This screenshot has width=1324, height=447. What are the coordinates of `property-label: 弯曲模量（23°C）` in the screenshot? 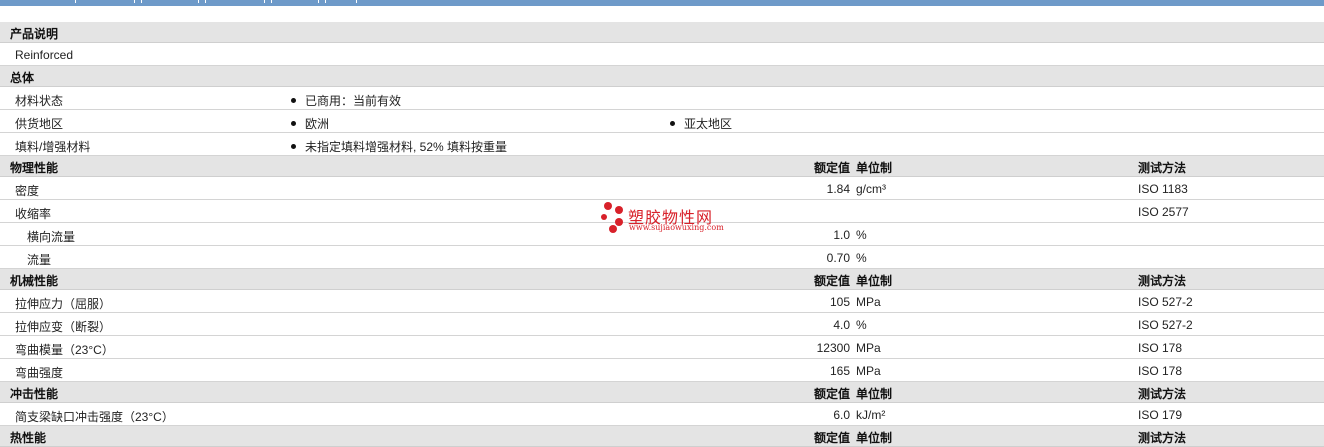 It's located at (64, 350).